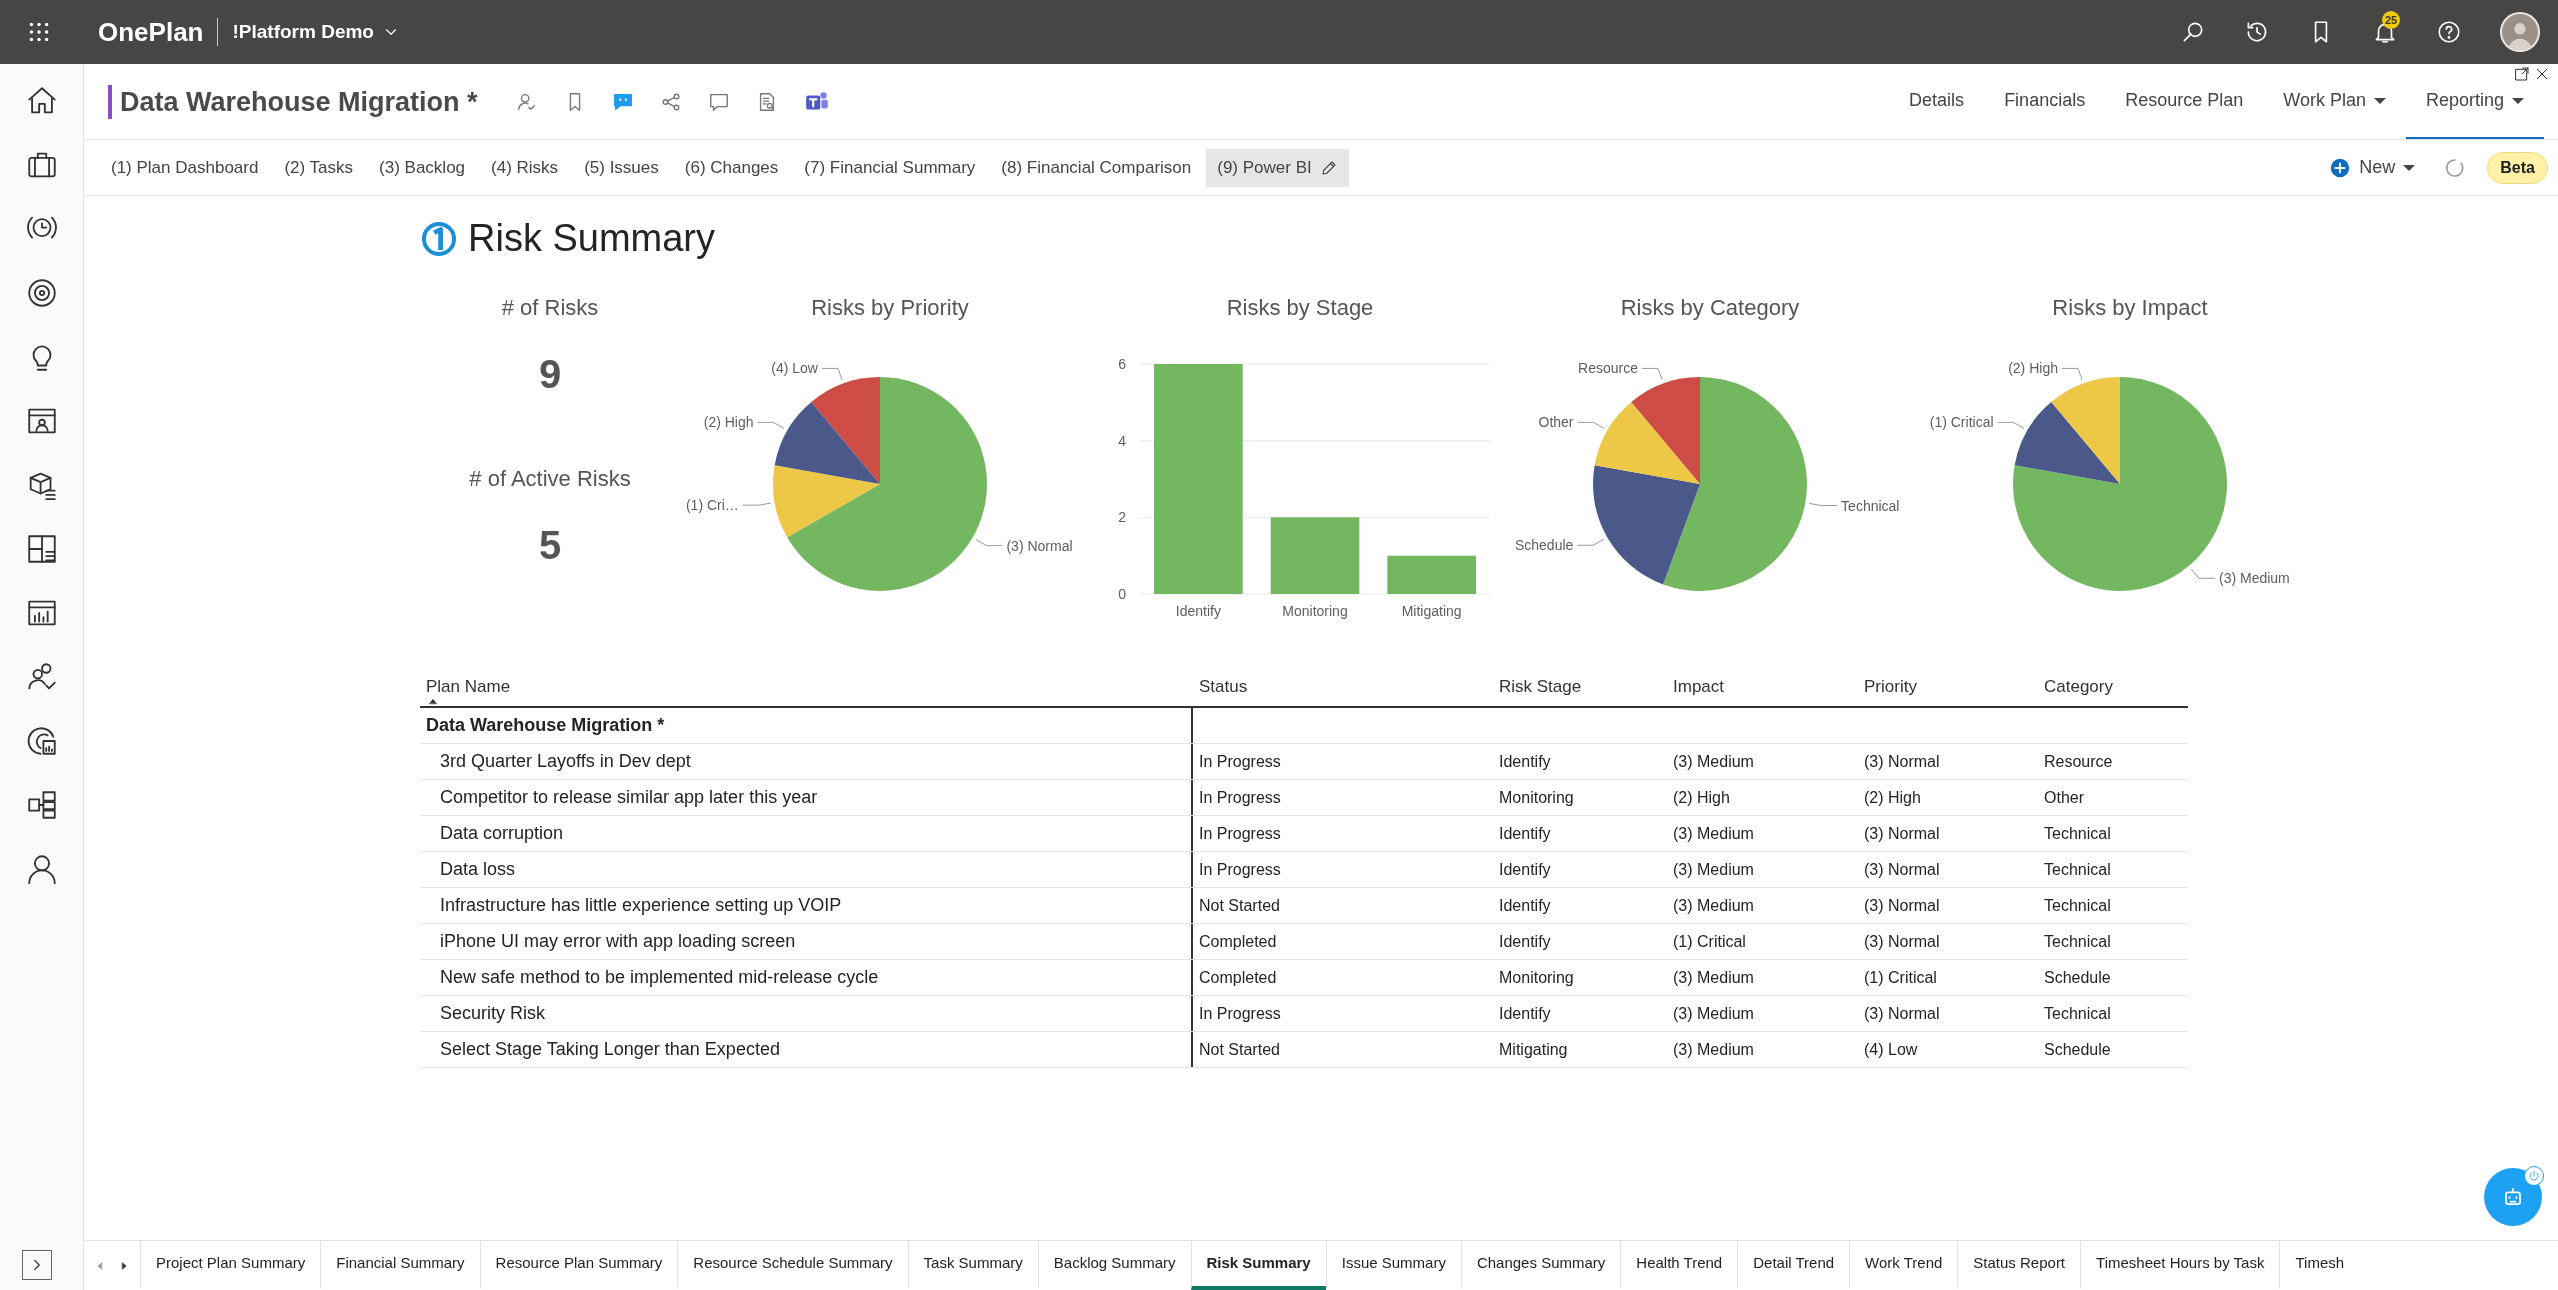  Describe the element at coordinates (1870, 505) in the screenshot. I see `slice-label: Technical` at that location.